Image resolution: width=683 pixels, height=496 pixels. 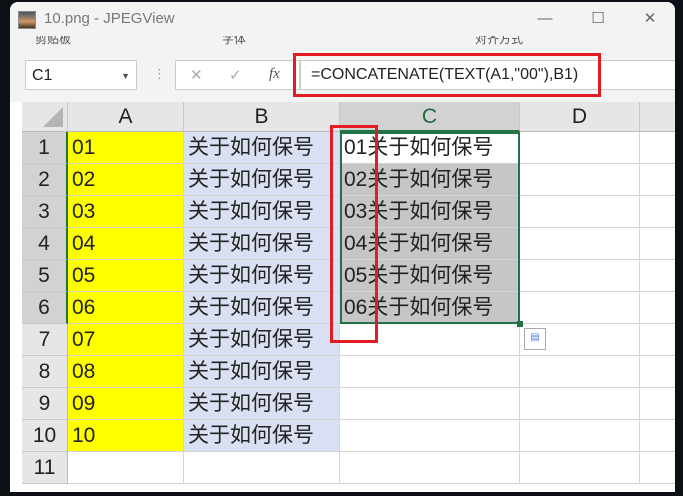 What do you see at coordinates (657, 117) in the screenshot?
I see `column-header-e` at bounding box center [657, 117].